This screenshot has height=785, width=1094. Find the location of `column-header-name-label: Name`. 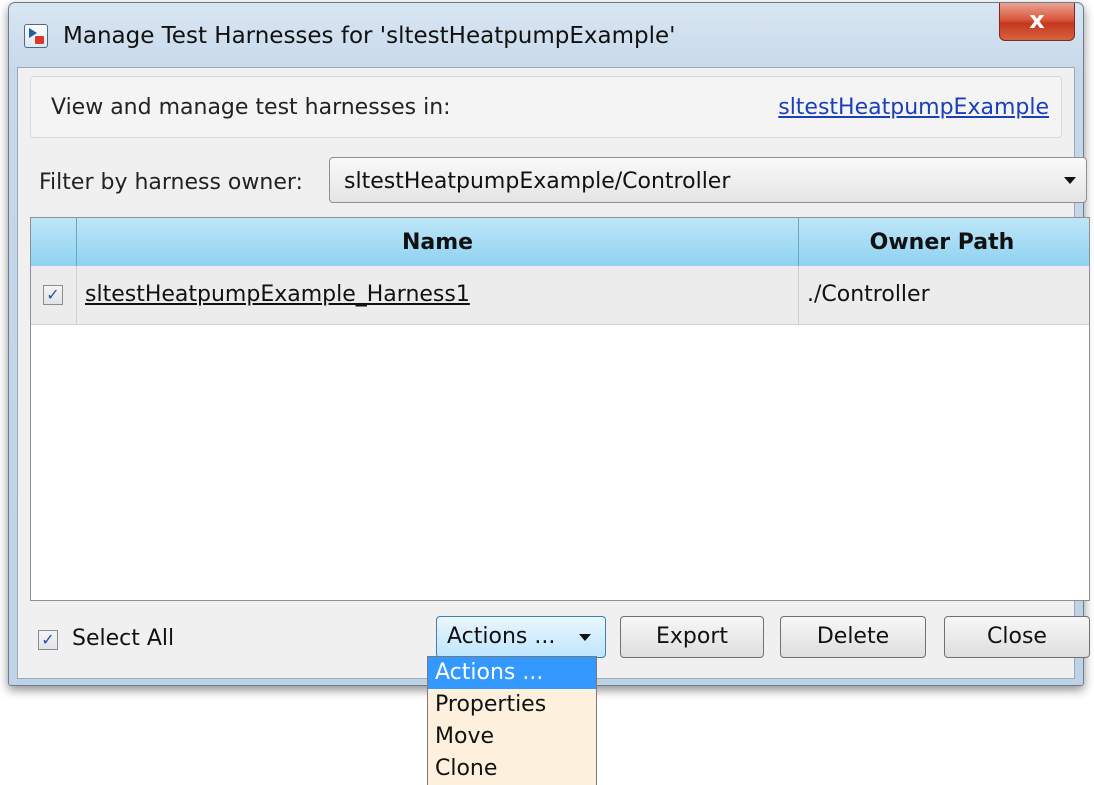

column-header-name-label: Name is located at coordinates (437, 242).